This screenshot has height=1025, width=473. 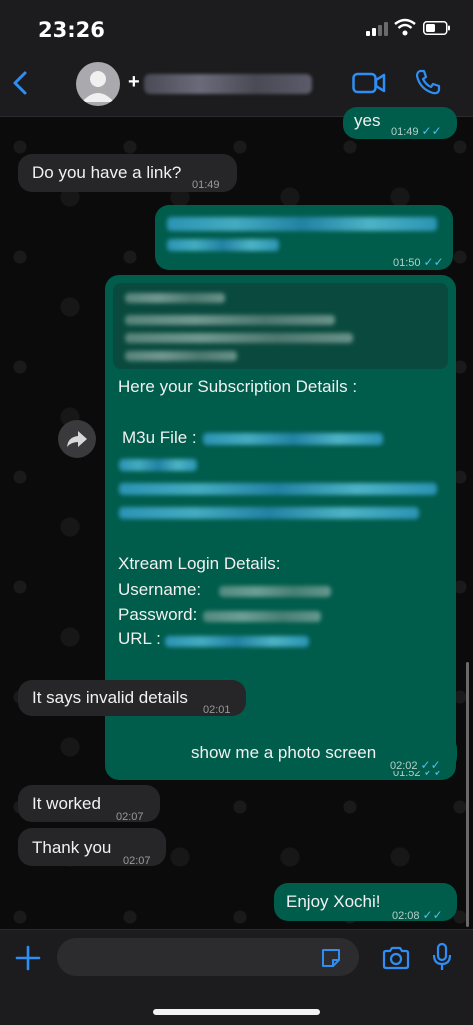 I want to click on redacted-phone-number, so click(x=228, y=84).